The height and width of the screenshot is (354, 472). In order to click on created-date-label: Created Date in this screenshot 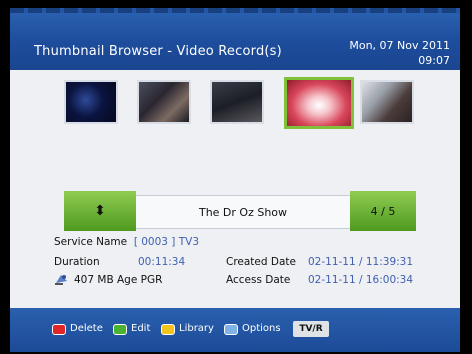, I will do `click(261, 262)`.